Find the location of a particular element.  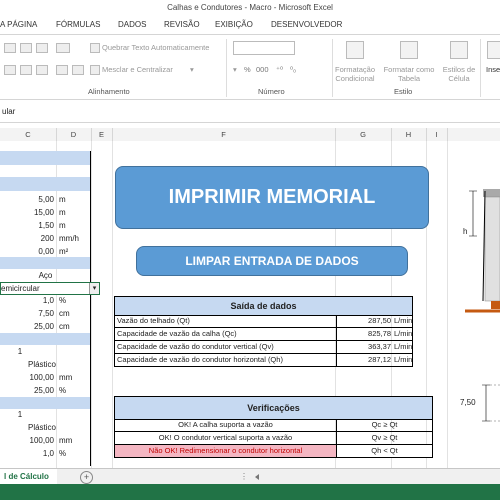

input-value: 200 is located at coordinates (27, 239).